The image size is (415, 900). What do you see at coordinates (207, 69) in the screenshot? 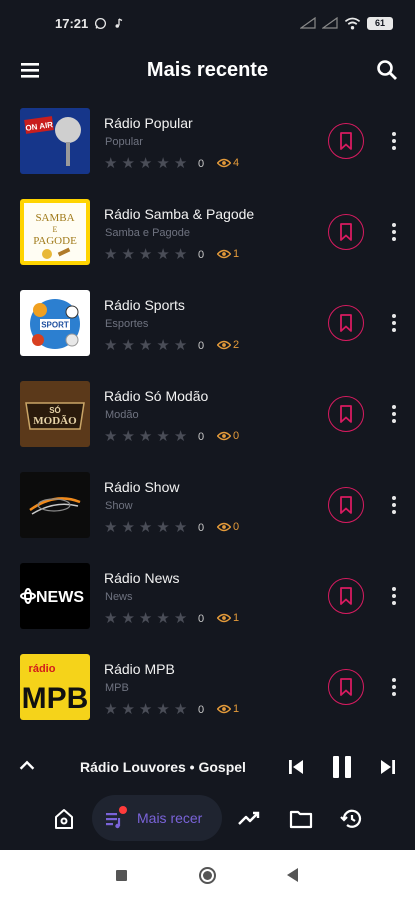
I see `page-title: Mais recente` at bounding box center [207, 69].